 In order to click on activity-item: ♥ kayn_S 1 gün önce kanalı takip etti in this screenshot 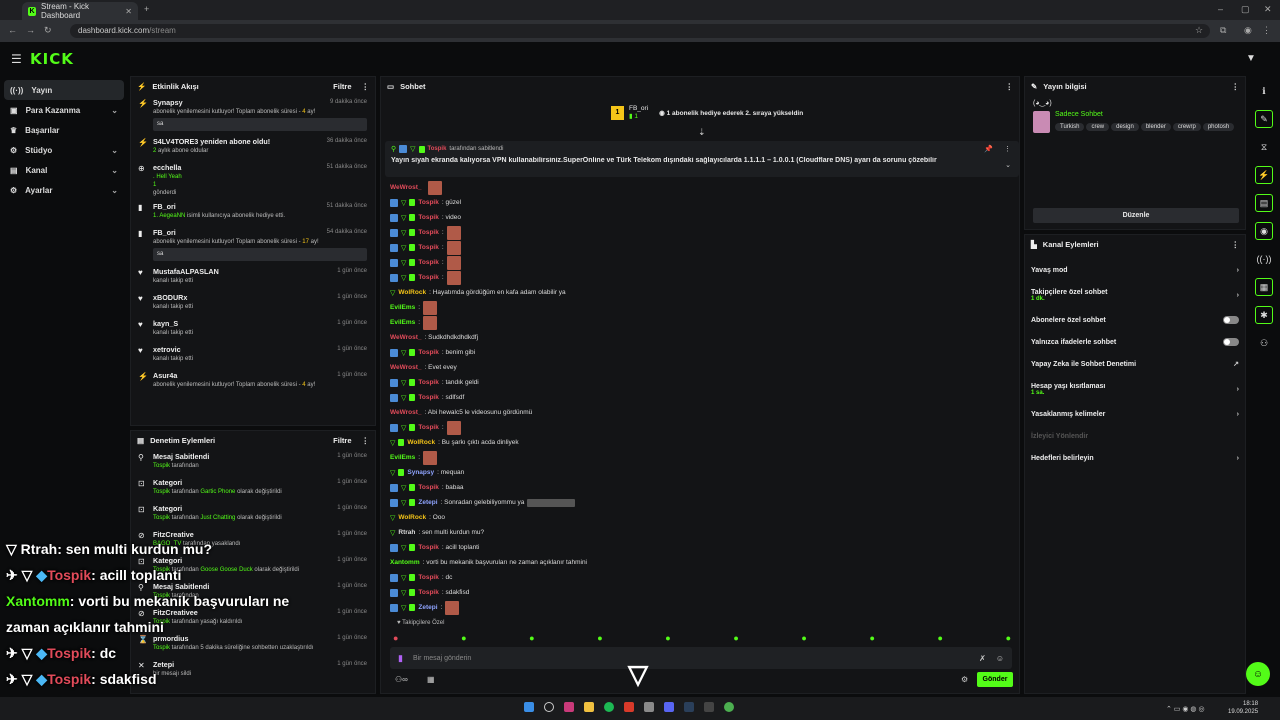, I will do `click(253, 329)`.